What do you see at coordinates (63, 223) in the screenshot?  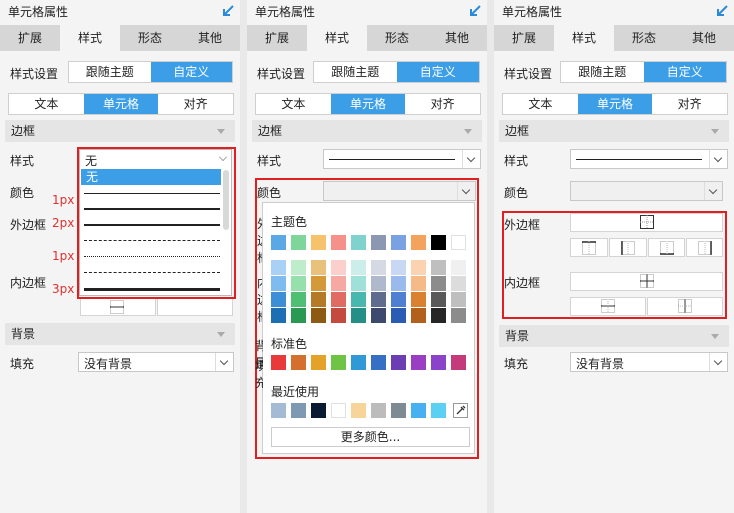 I see `annotation-2px: 2px` at bounding box center [63, 223].